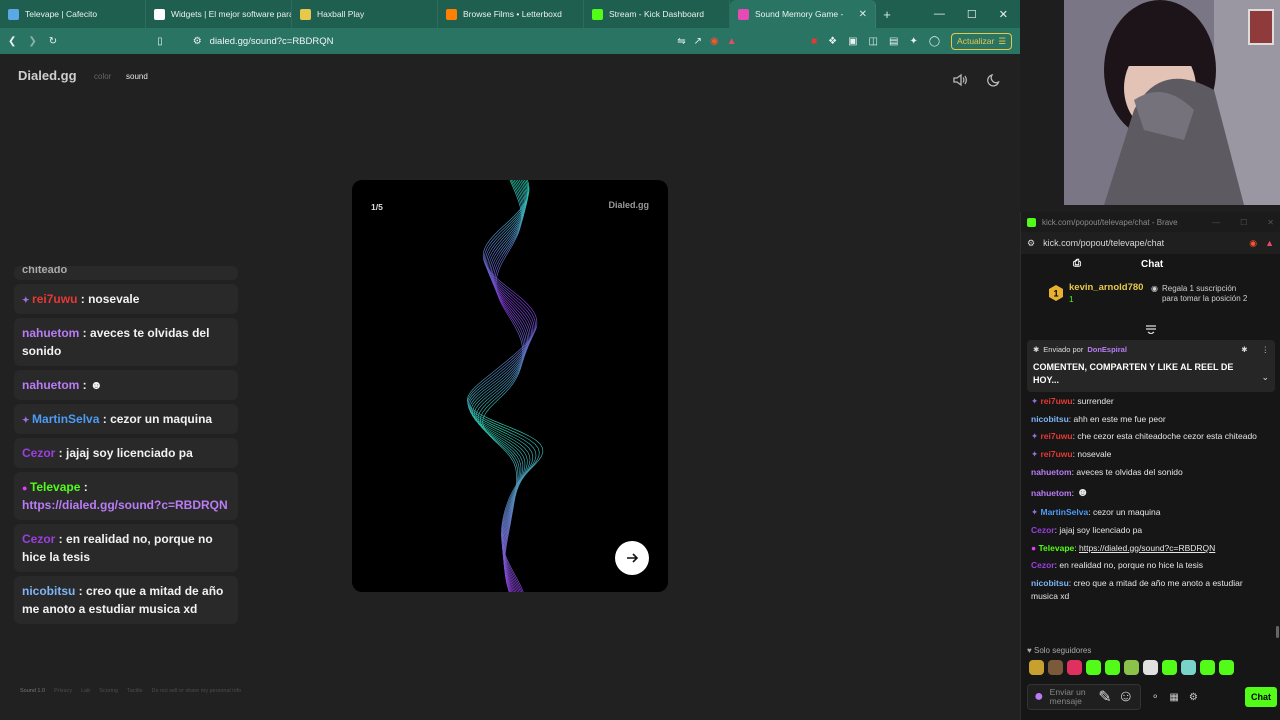 The width and height of the screenshot is (1280, 720). What do you see at coordinates (135, 691) in the screenshot?
I see `footer-link: Tactile` at bounding box center [135, 691].